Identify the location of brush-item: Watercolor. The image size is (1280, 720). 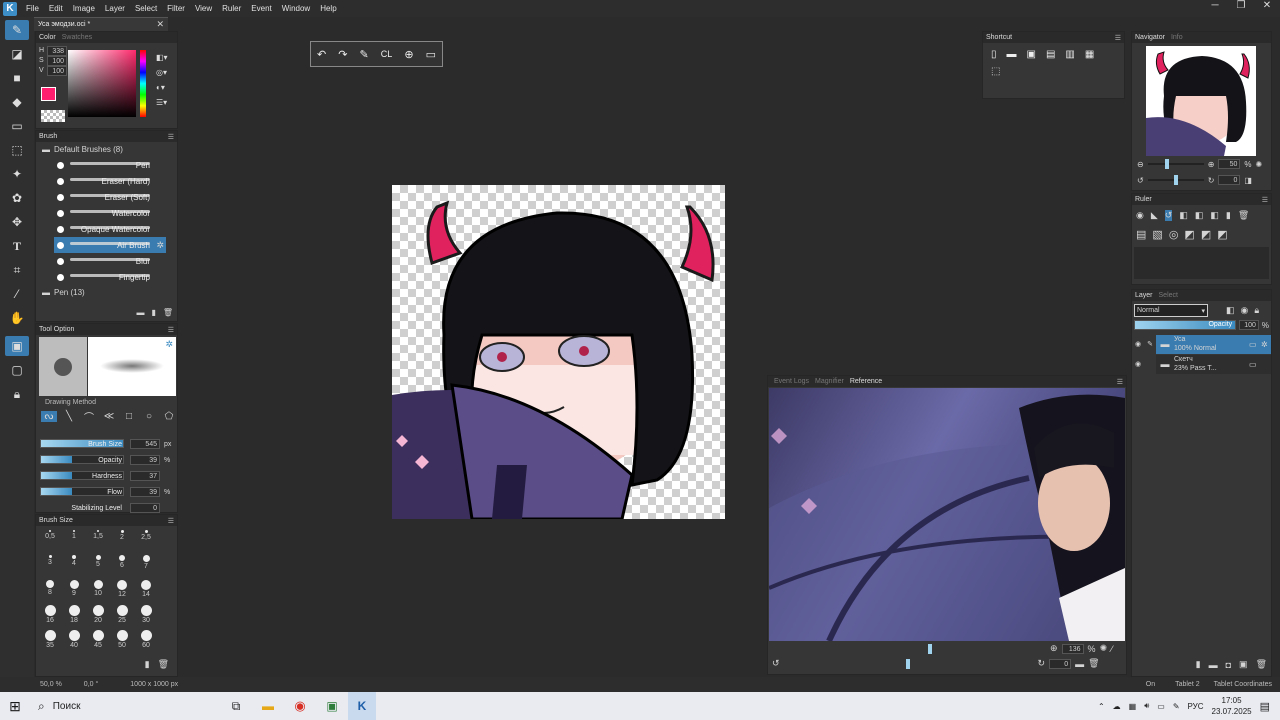
(110, 213).